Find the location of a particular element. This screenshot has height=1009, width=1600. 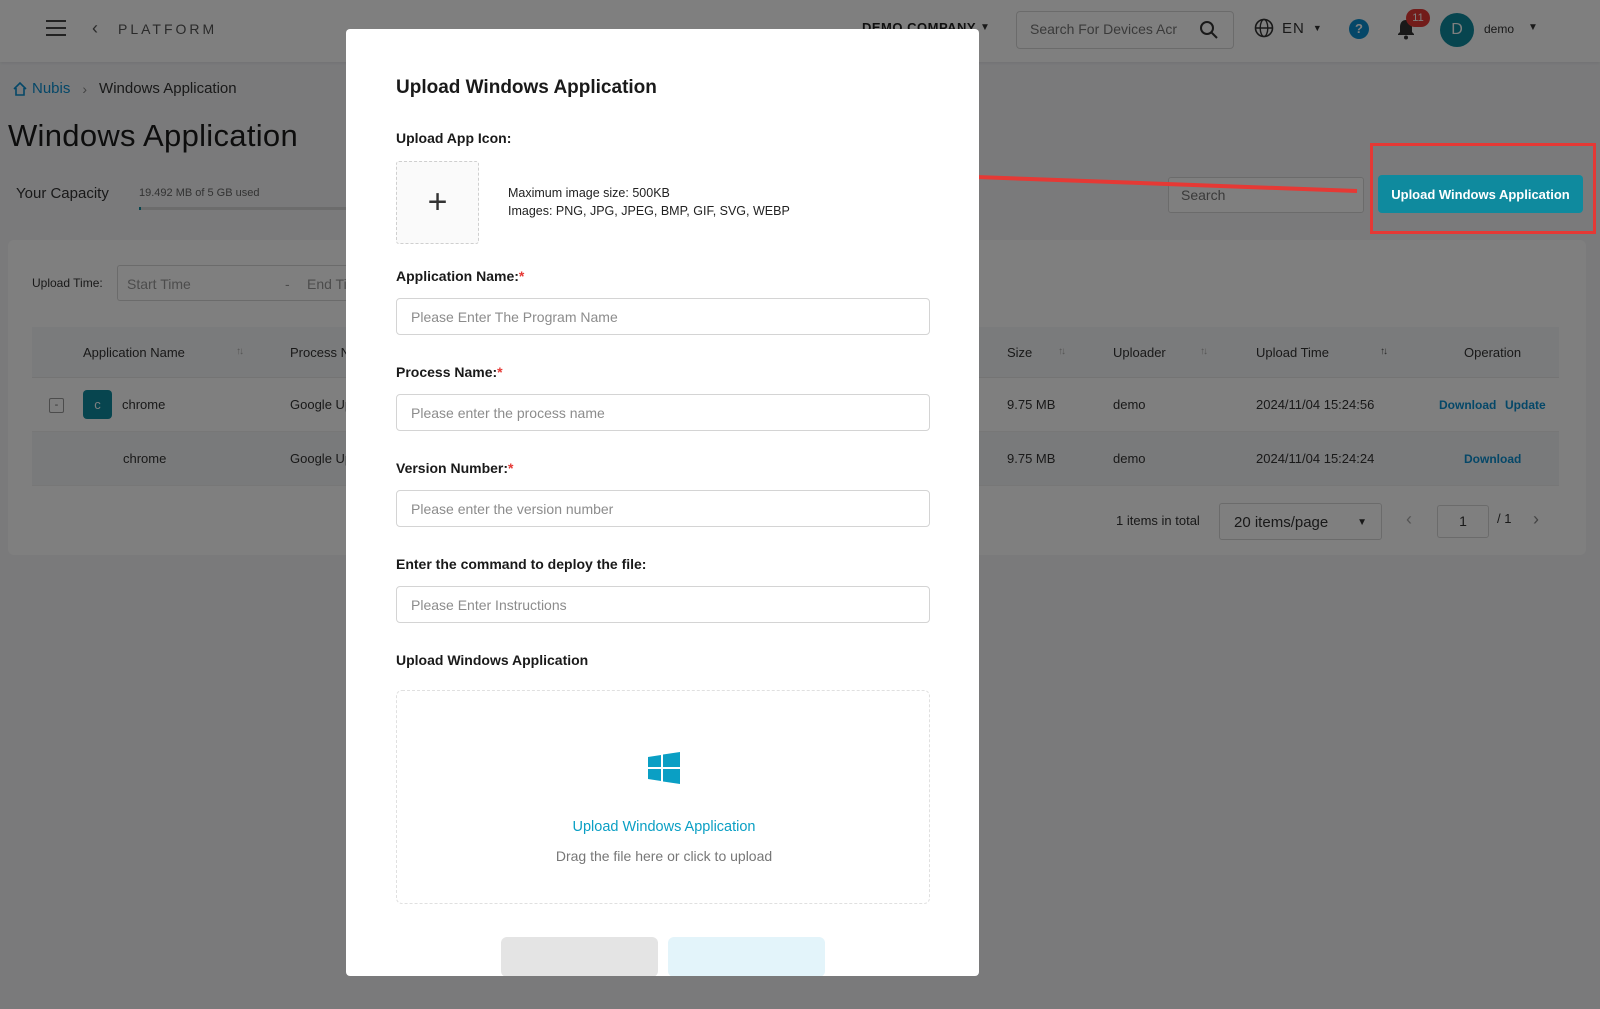

version-number-field is located at coordinates (663, 508).